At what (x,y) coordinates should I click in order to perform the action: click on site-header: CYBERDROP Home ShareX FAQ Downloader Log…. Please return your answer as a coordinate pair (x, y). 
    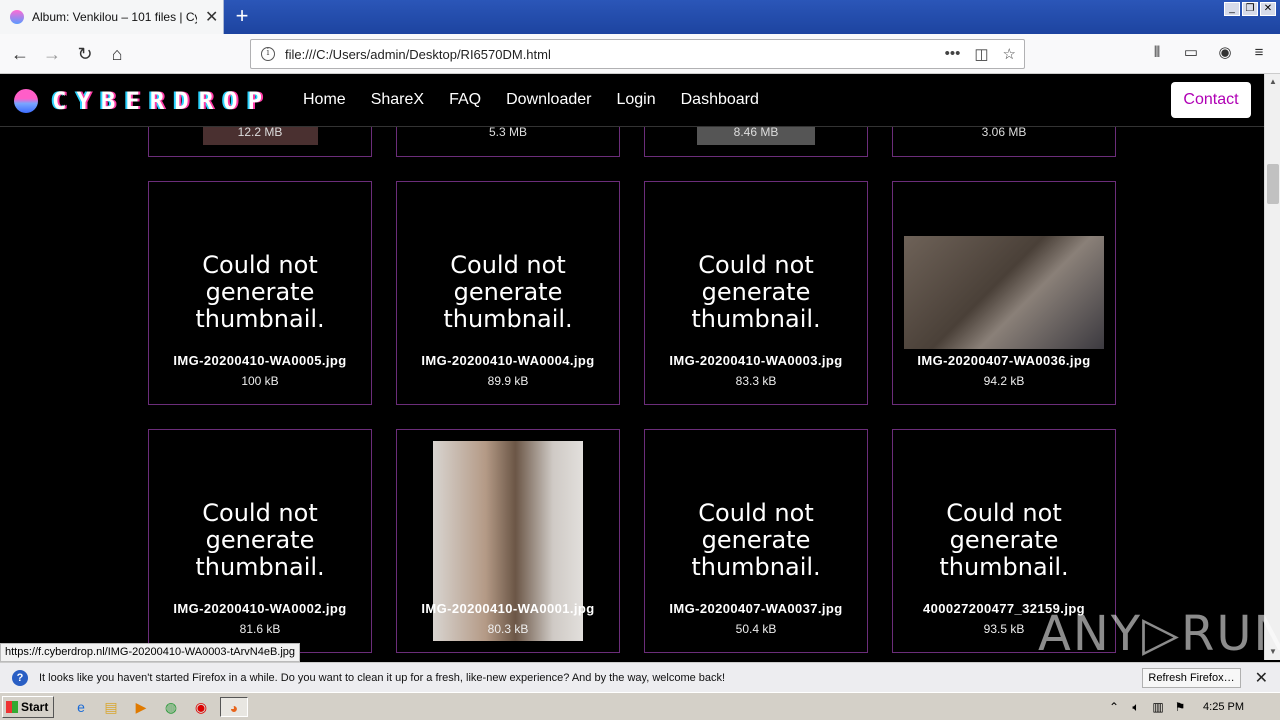
    Looking at the image, I should click on (632, 100).